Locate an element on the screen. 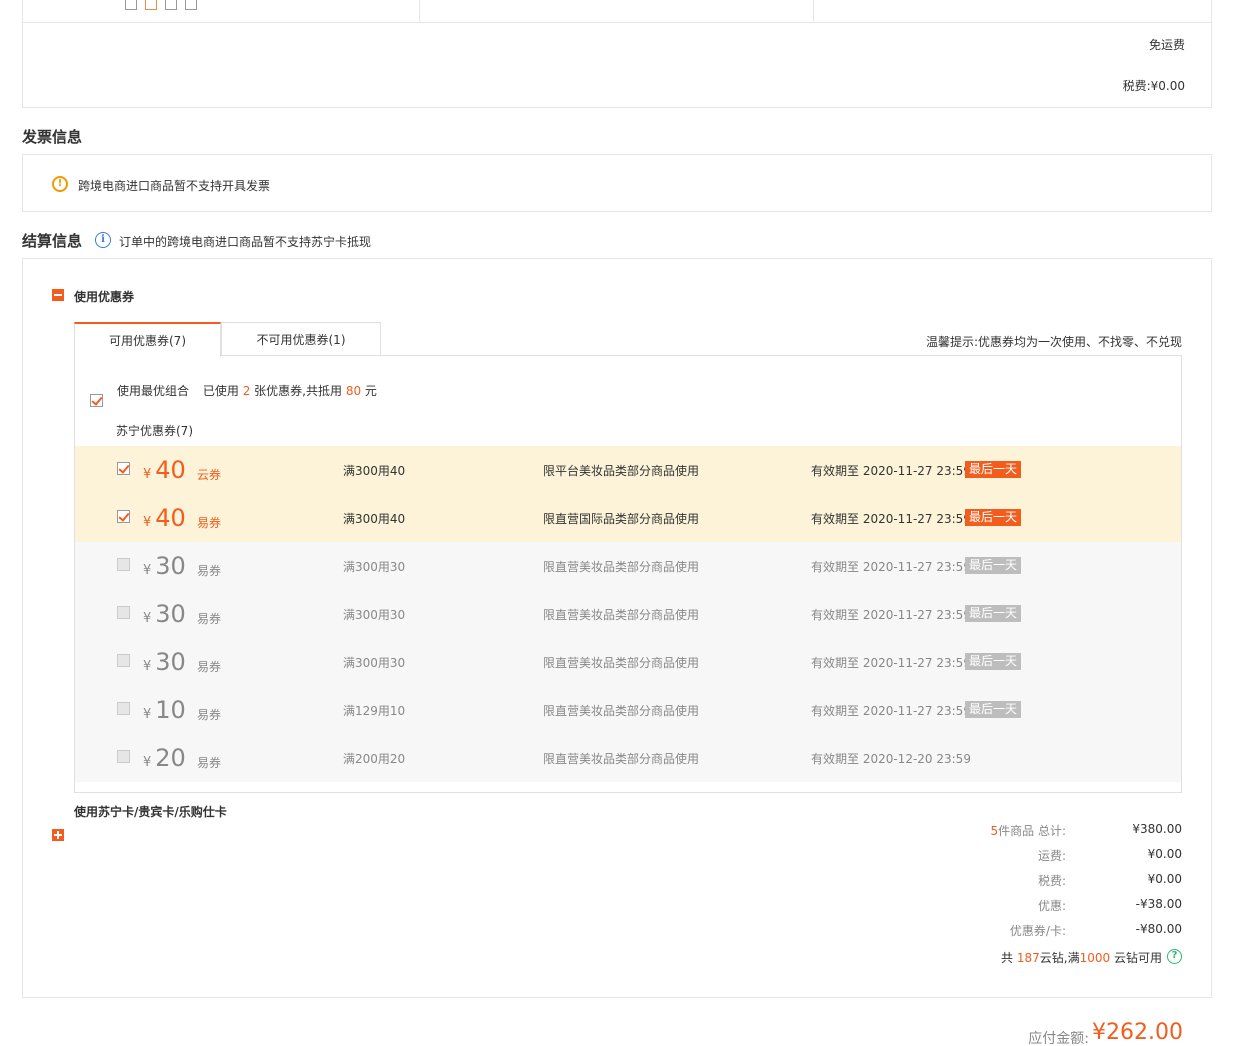 This screenshot has width=1251, height=1046. amount-value: 40 is located at coordinates (170, 518).